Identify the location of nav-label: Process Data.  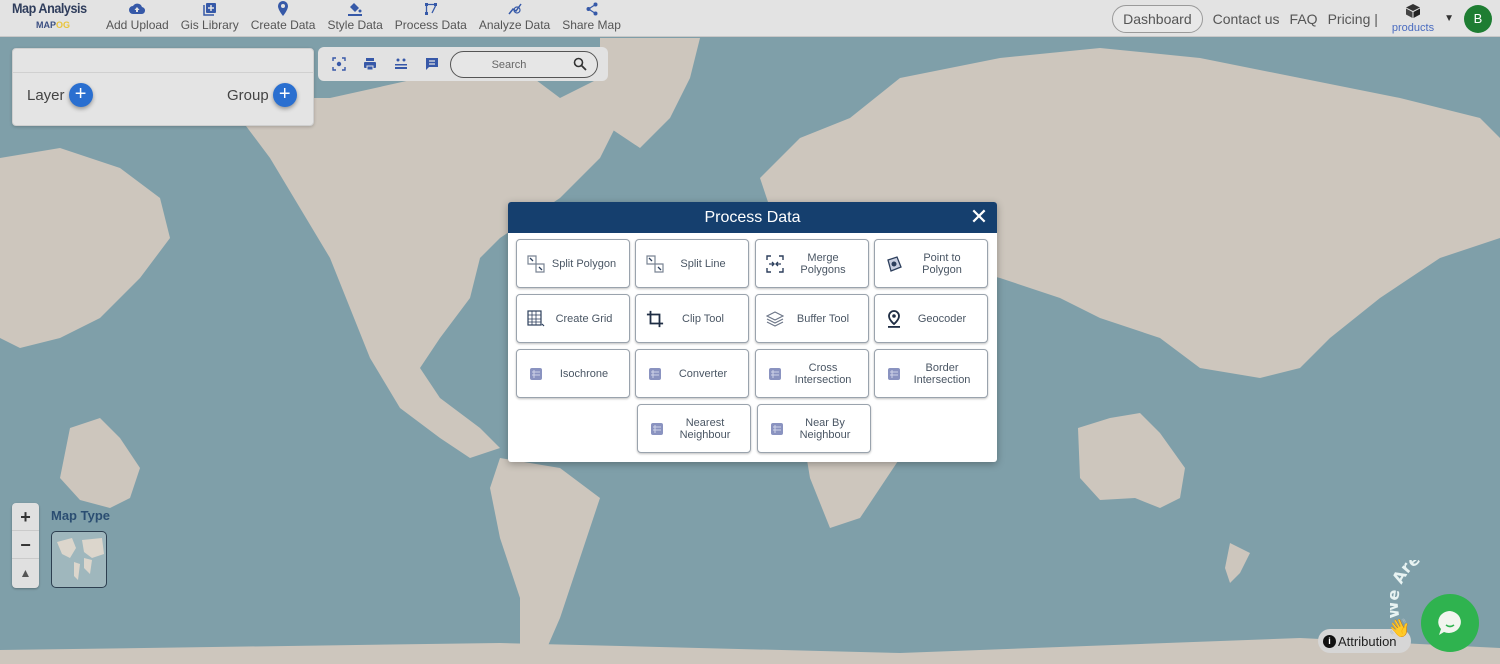
(430, 25).